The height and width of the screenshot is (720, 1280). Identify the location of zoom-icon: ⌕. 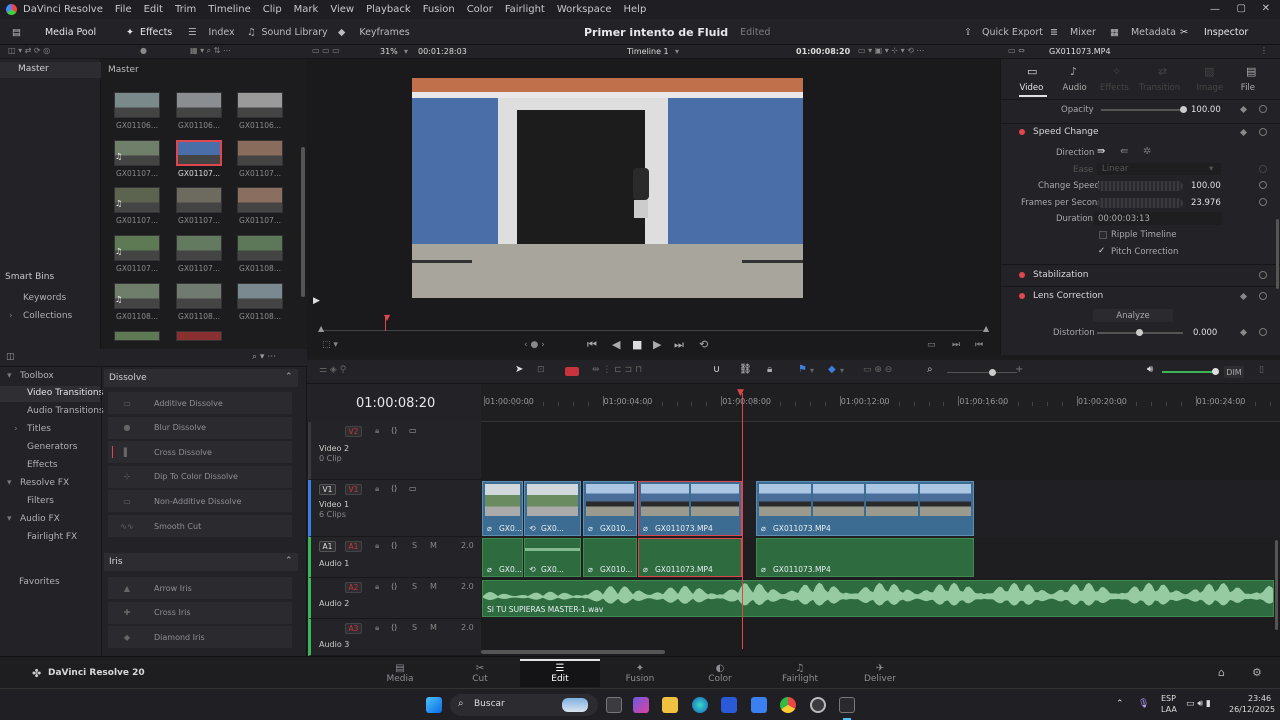
(930, 369).